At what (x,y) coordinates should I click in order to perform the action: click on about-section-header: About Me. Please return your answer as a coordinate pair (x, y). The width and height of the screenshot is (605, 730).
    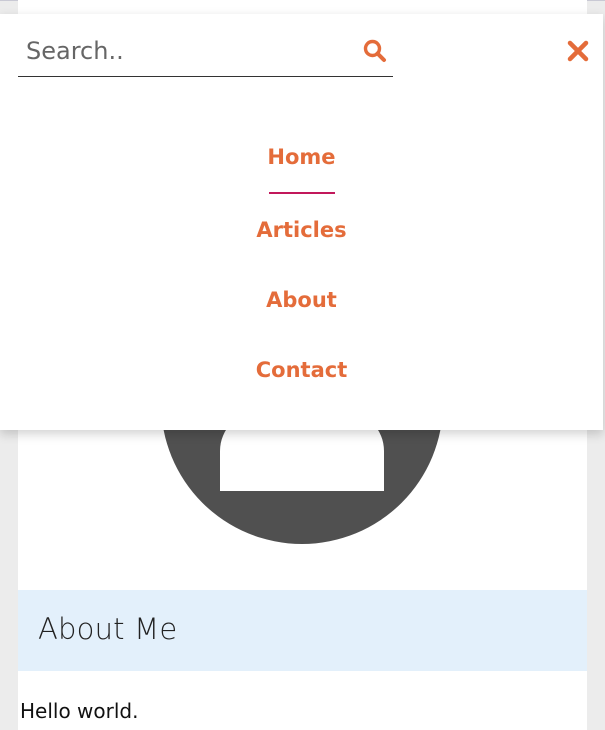
    Looking at the image, I should click on (302, 630).